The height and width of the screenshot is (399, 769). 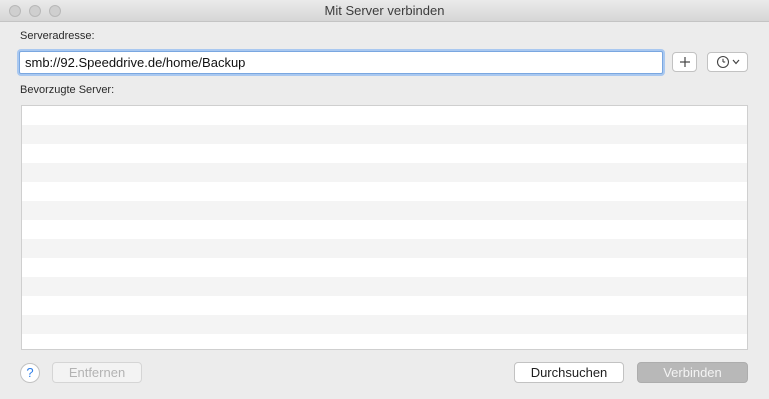 I want to click on recent-servers-button, so click(x=727, y=62).